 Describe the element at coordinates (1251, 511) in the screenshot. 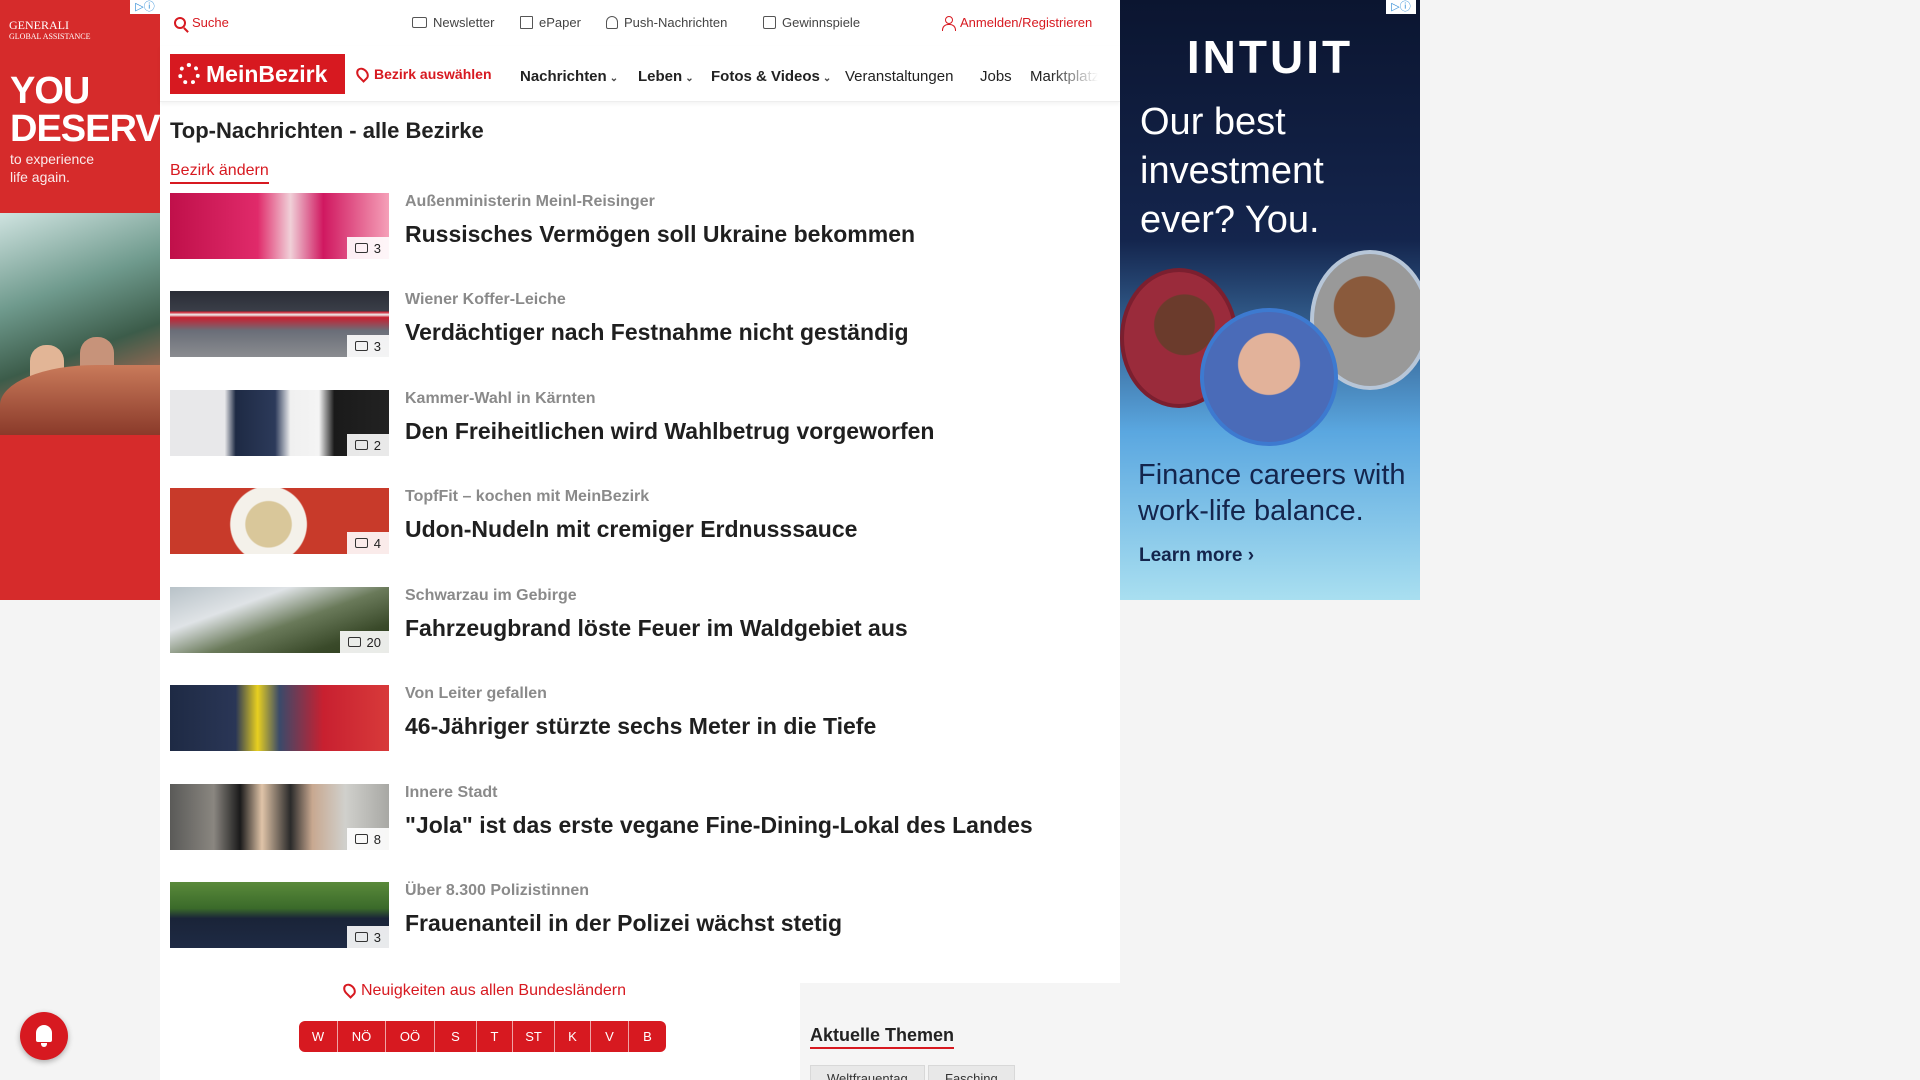

I see `ad-body-line: work-life balance.` at that location.